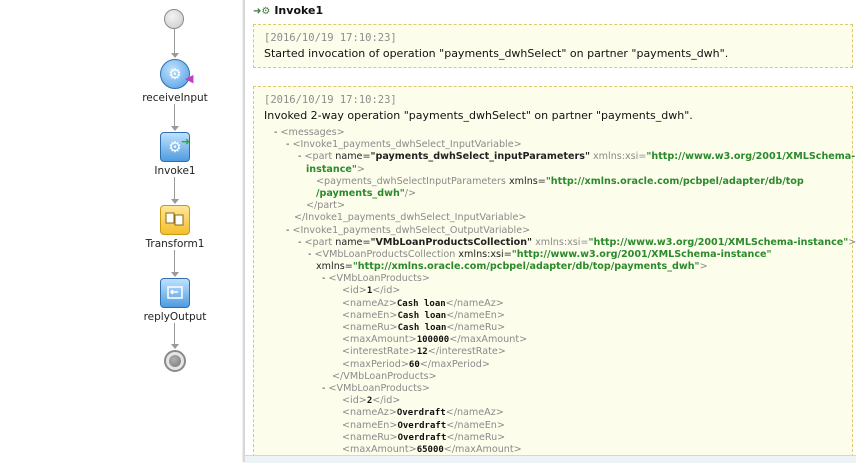  What do you see at coordinates (416, 364) in the screenshot?
I see `xml-line: <maxPeriod>60</maxPeriod>` at bounding box center [416, 364].